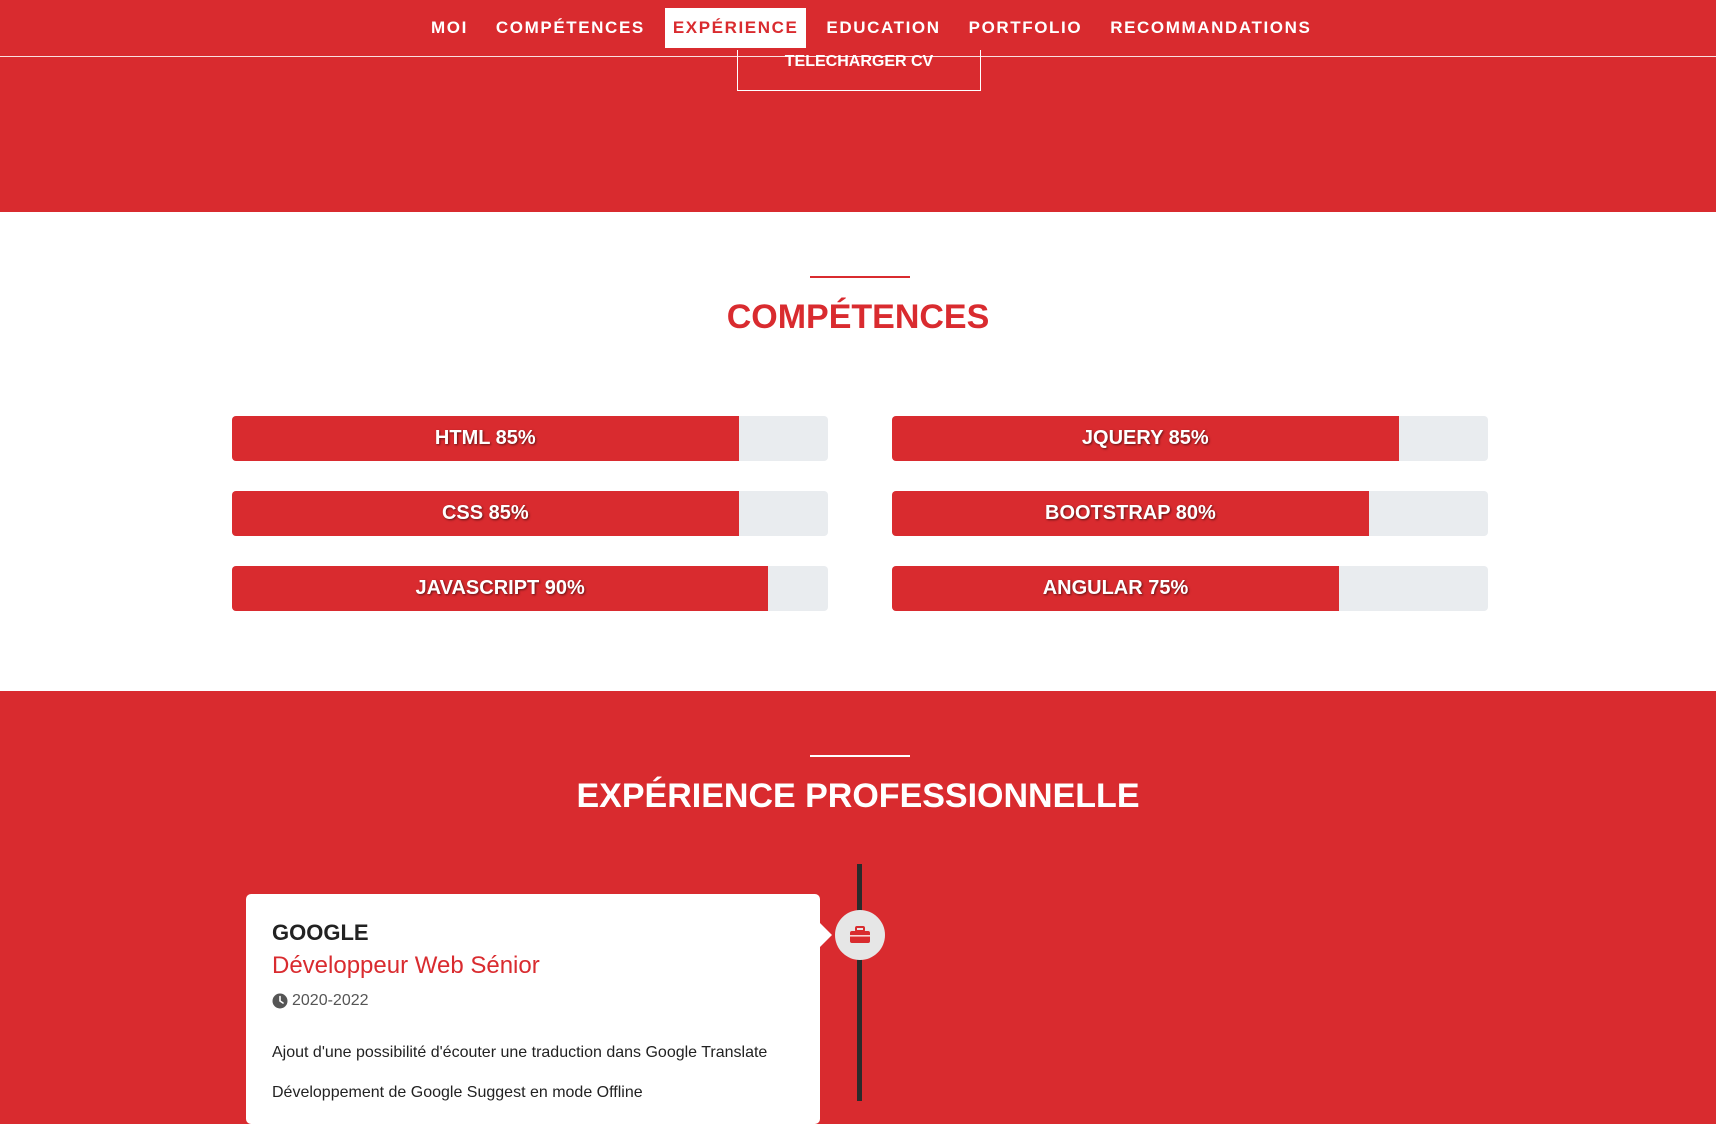 The width and height of the screenshot is (1716, 1124). What do you see at coordinates (449, 28) in the screenshot?
I see `nav-item-moi: MOI` at bounding box center [449, 28].